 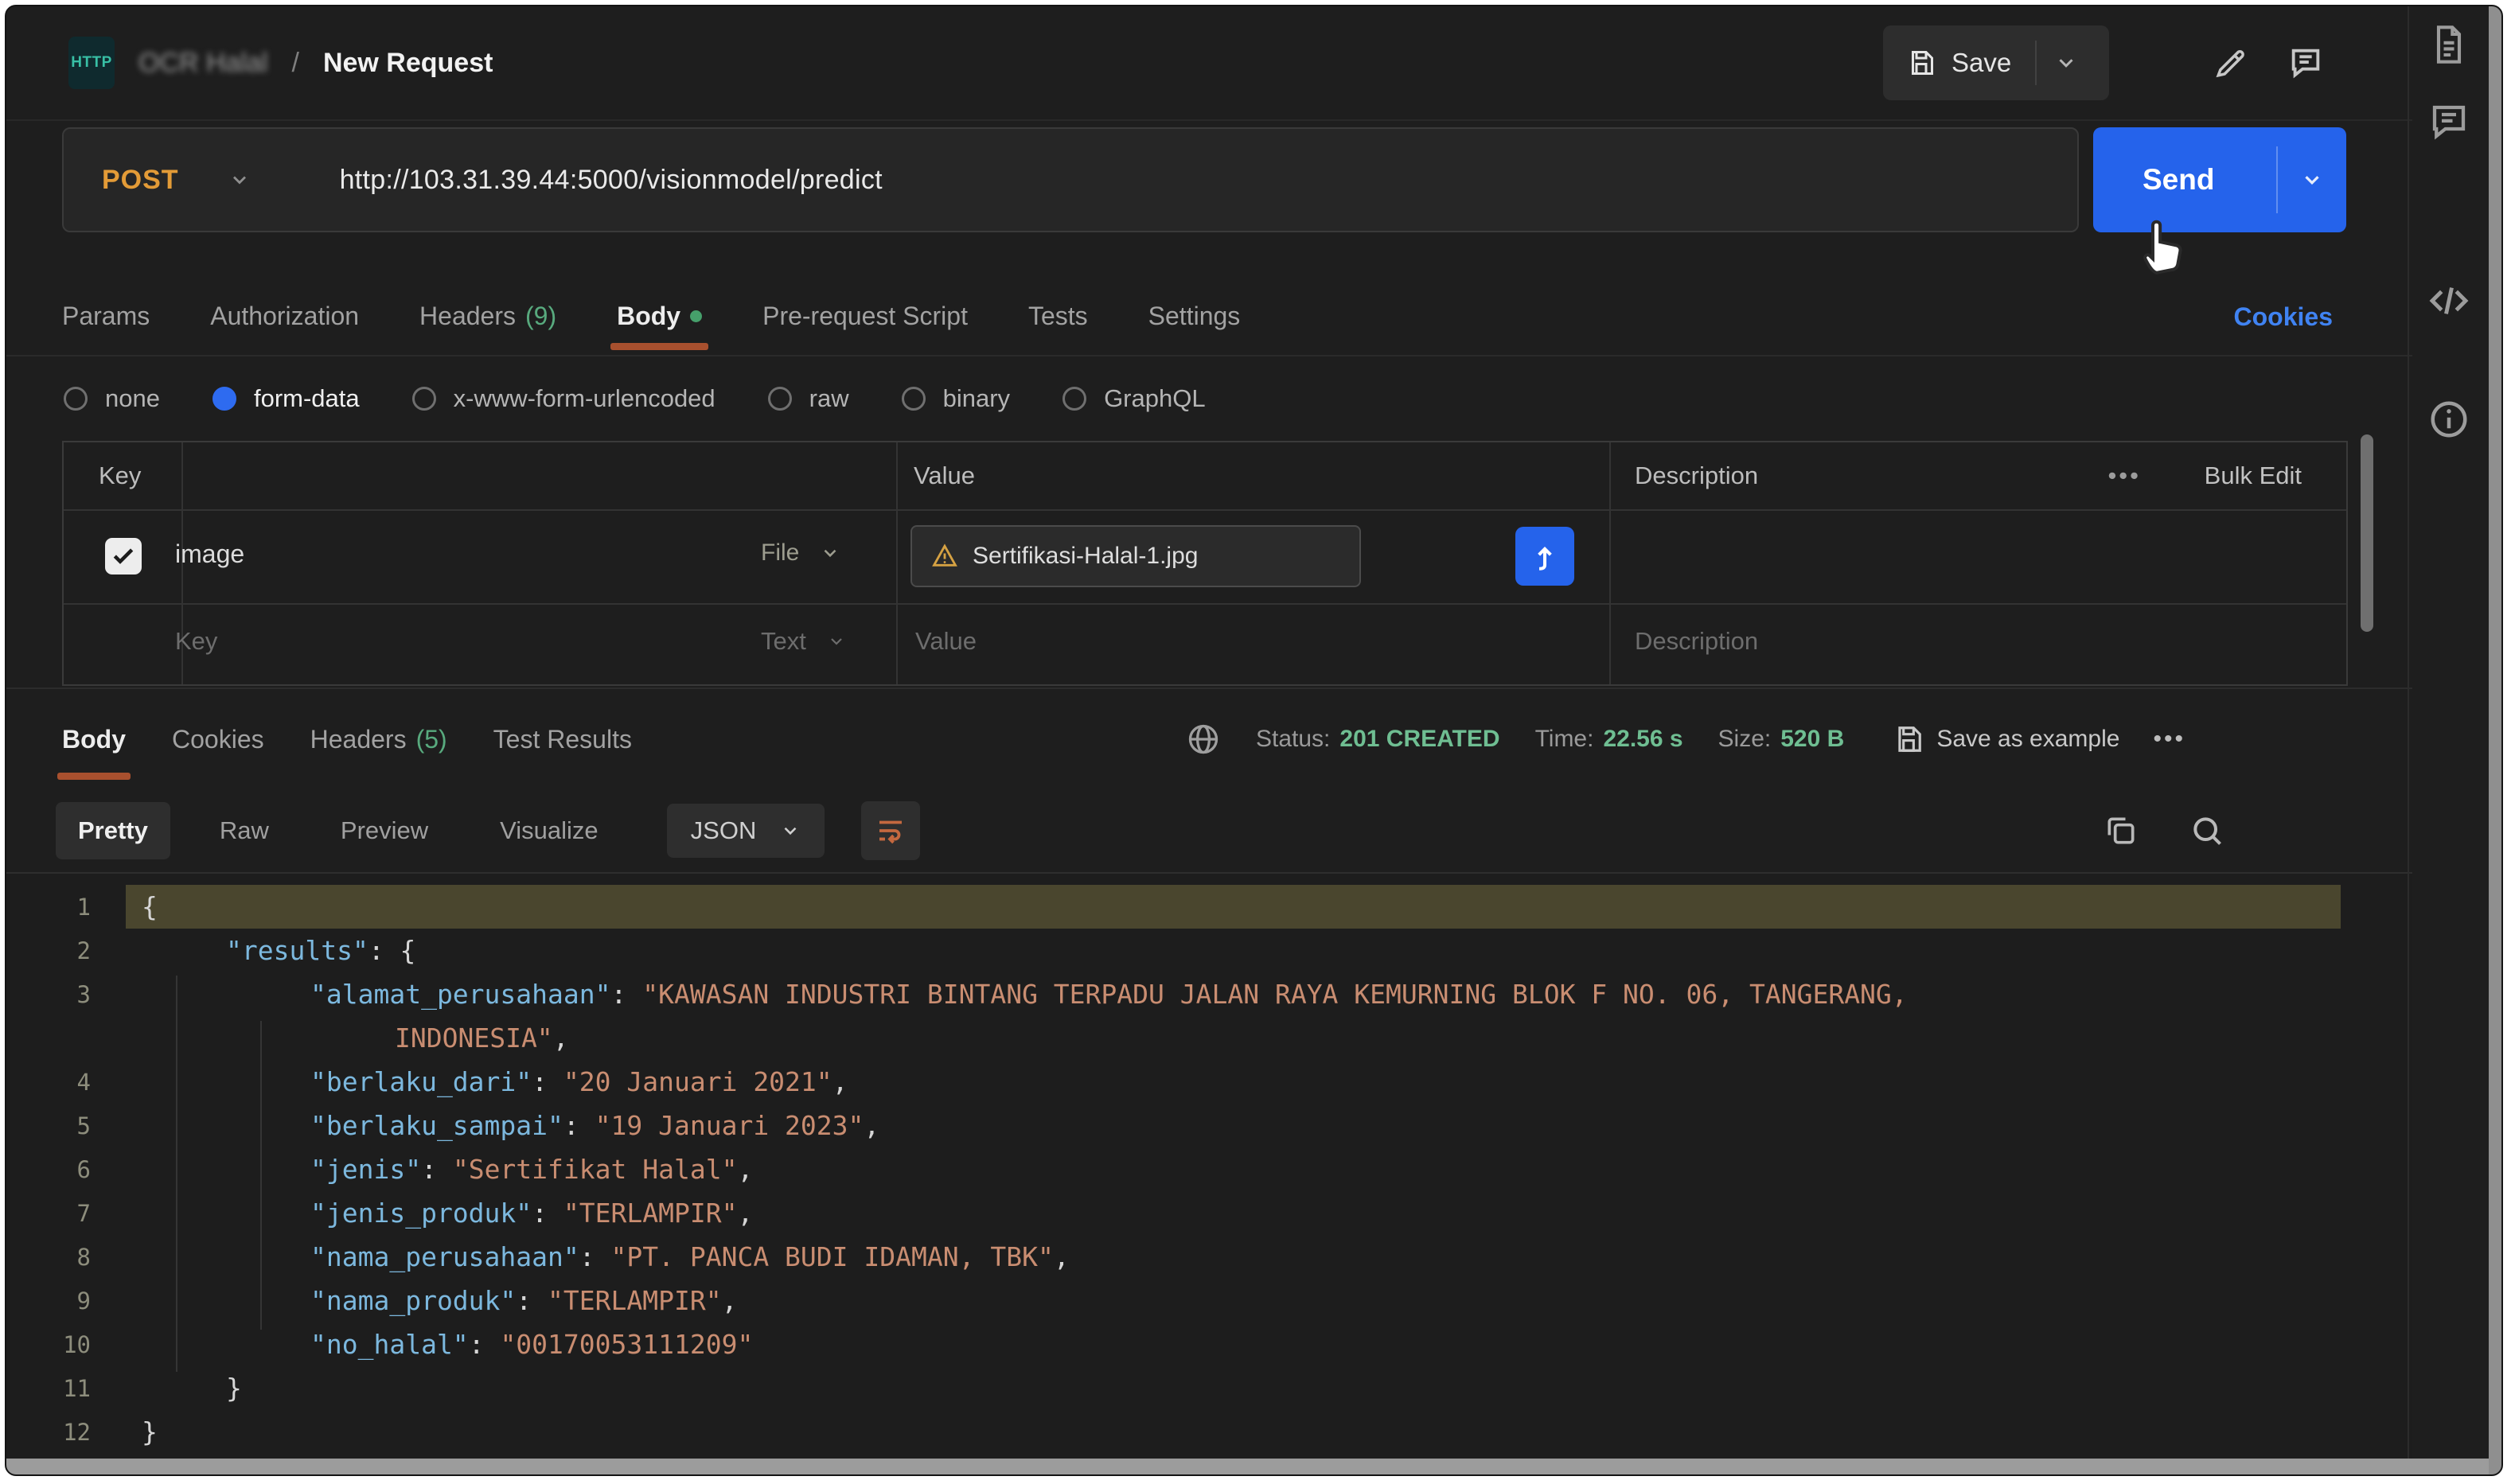 What do you see at coordinates (112, 398) in the screenshot?
I see `body-mode-none: none` at bounding box center [112, 398].